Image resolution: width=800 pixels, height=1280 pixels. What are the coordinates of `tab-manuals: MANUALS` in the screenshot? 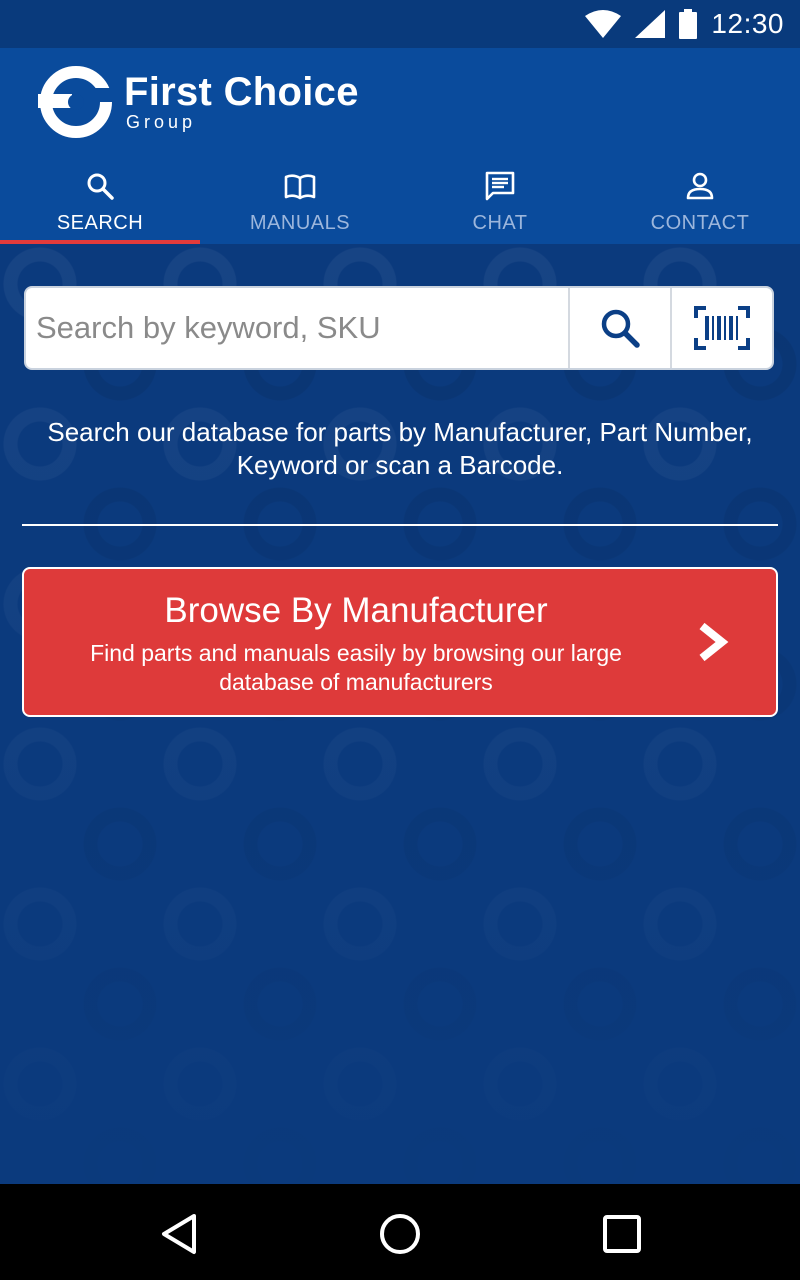 It's located at (300, 205).